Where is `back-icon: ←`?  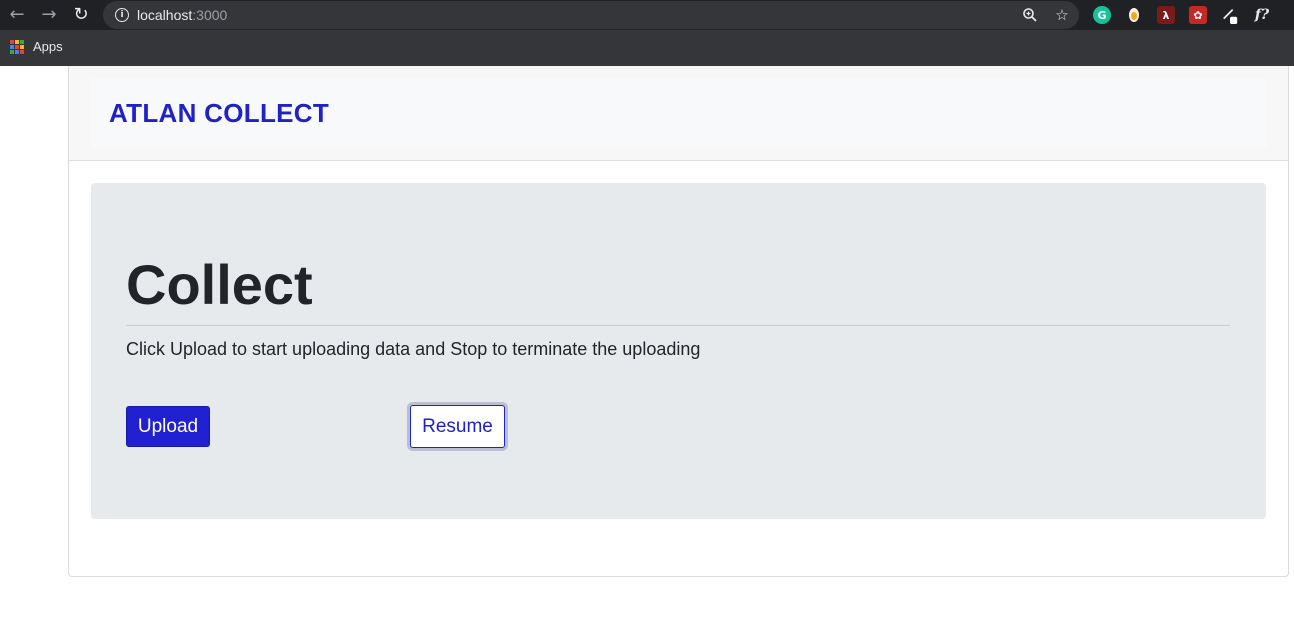 back-icon: ← is located at coordinates (17, 15).